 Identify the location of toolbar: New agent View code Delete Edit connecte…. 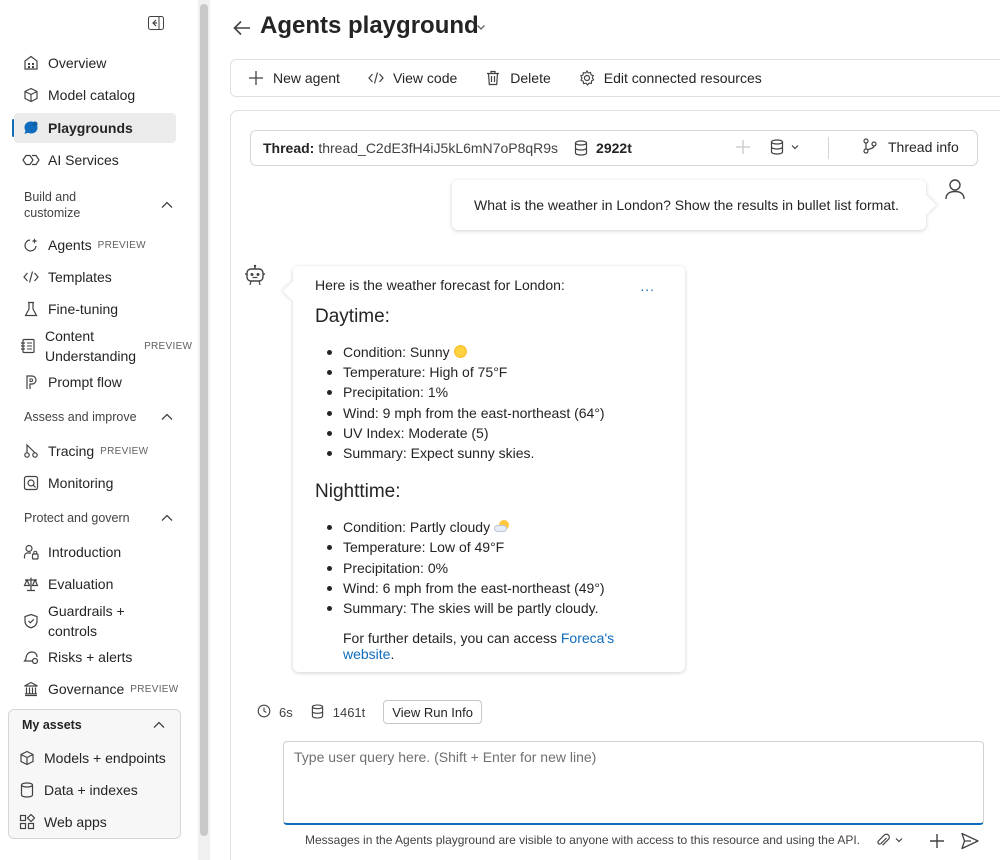
(615, 78).